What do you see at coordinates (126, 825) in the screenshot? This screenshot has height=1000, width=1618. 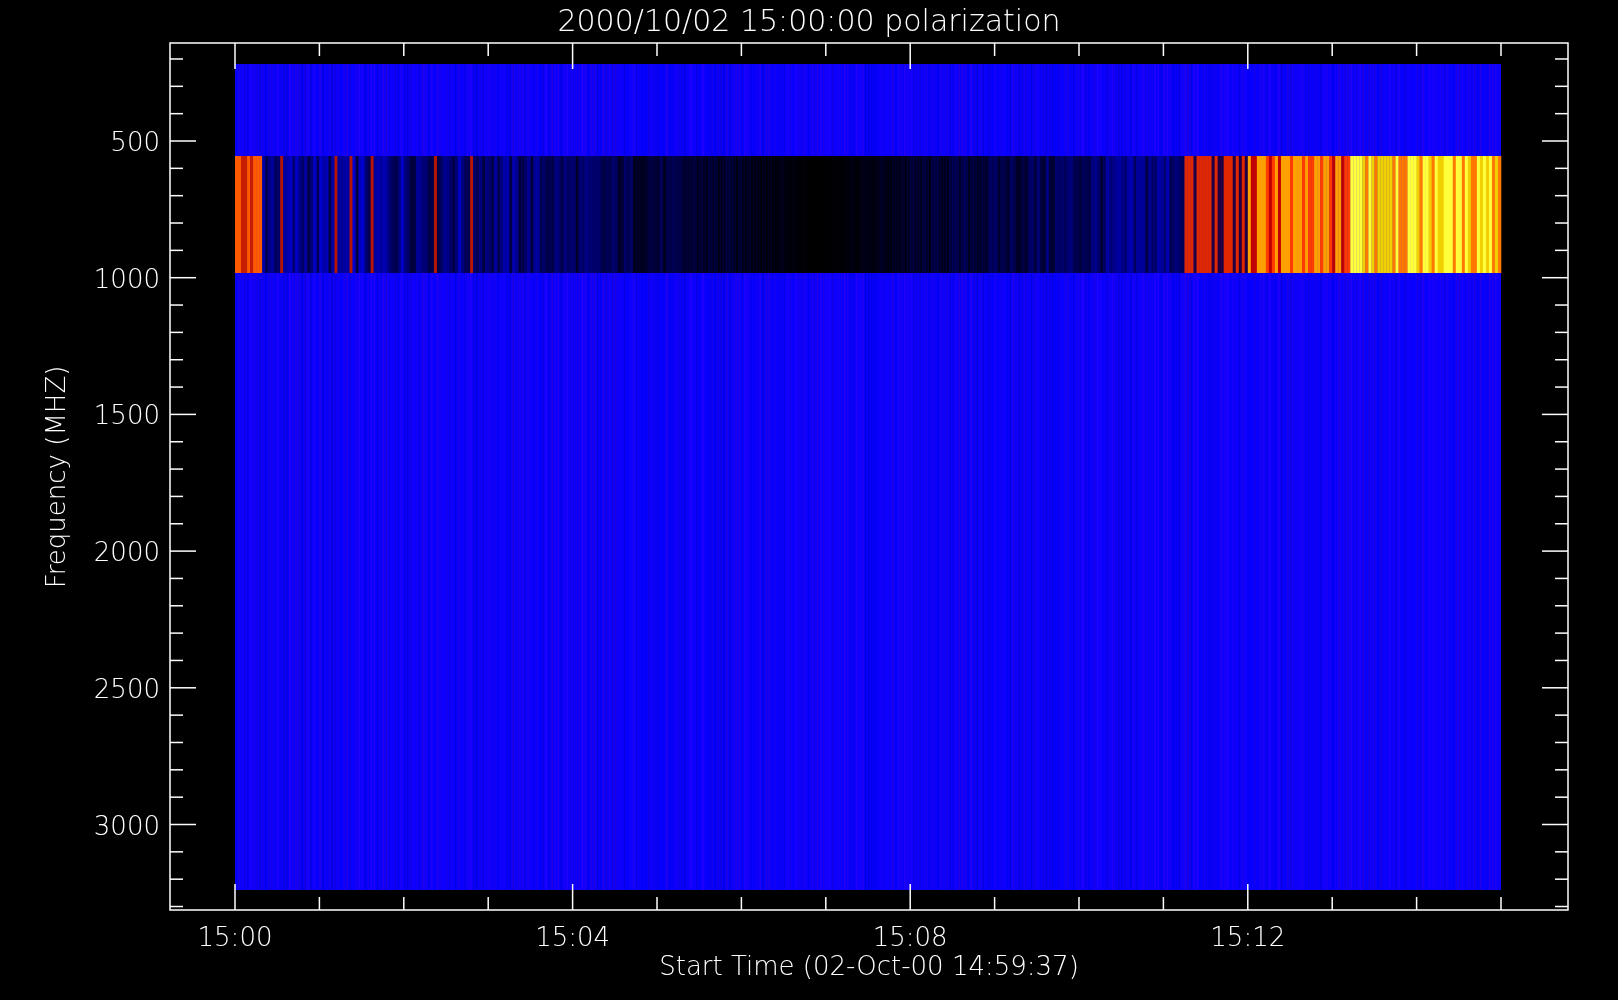 I see `y-tick-label: 3000` at bounding box center [126, 825].